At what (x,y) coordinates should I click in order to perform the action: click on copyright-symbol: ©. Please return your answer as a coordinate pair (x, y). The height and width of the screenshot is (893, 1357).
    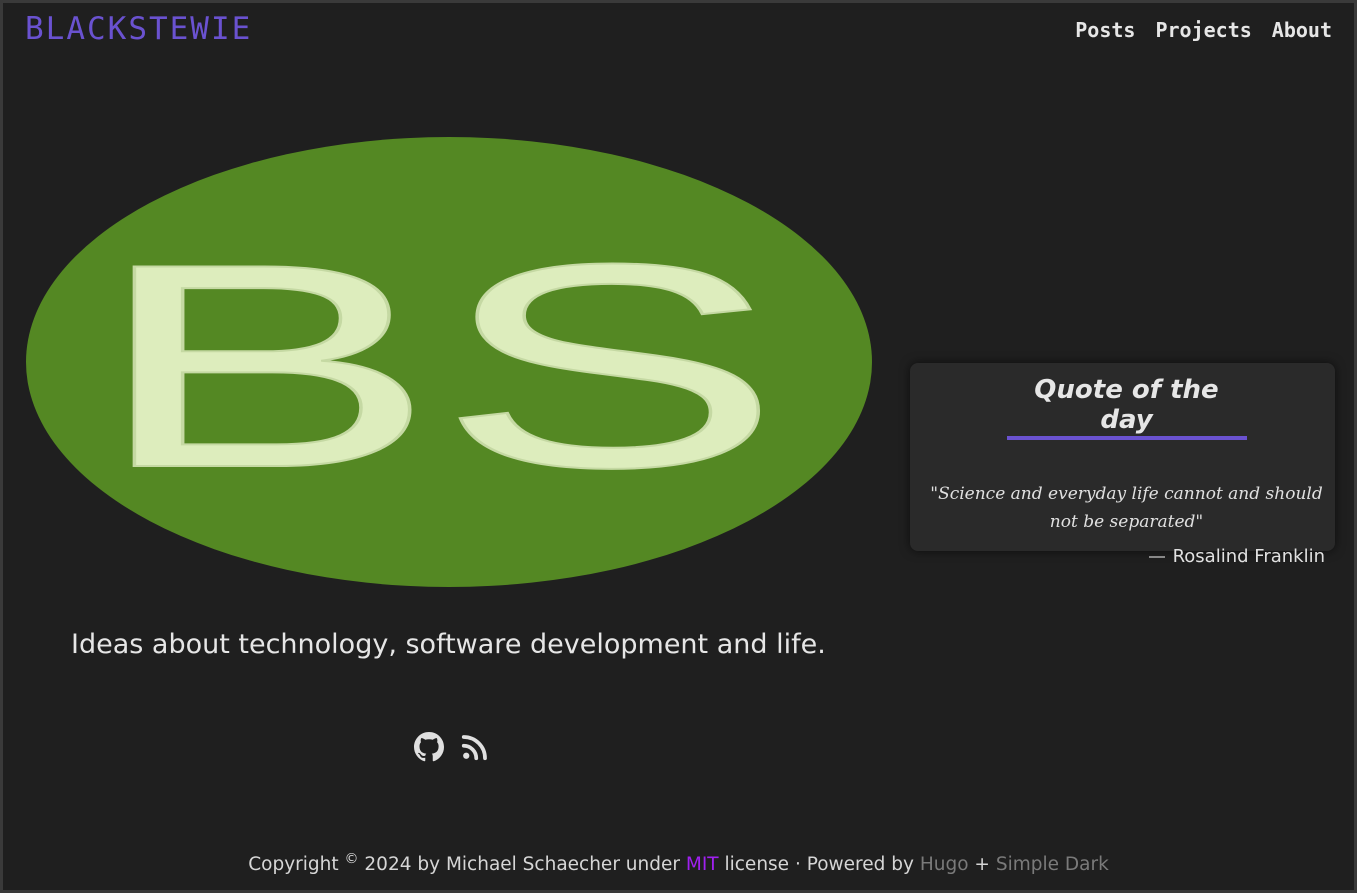
    Looking at the image, I should click on (351, 859).